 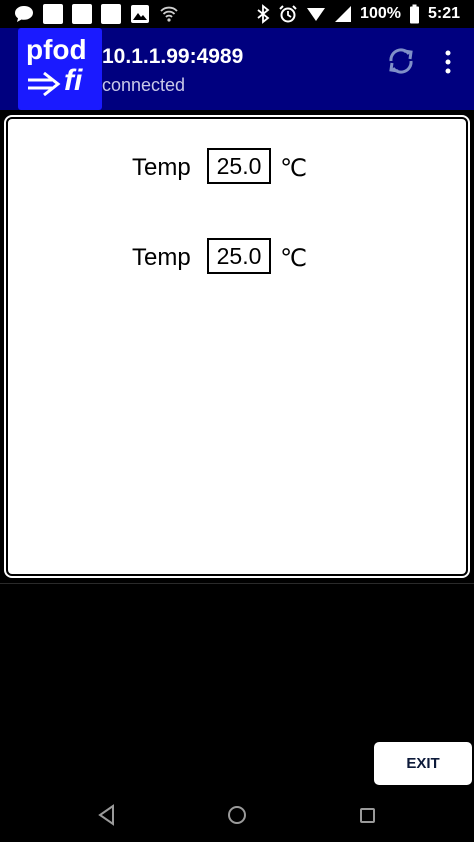 What do you see at coordinates (401, 61) in the screenshot?
I see `refresh-icon` at bounding box center [401, 61].